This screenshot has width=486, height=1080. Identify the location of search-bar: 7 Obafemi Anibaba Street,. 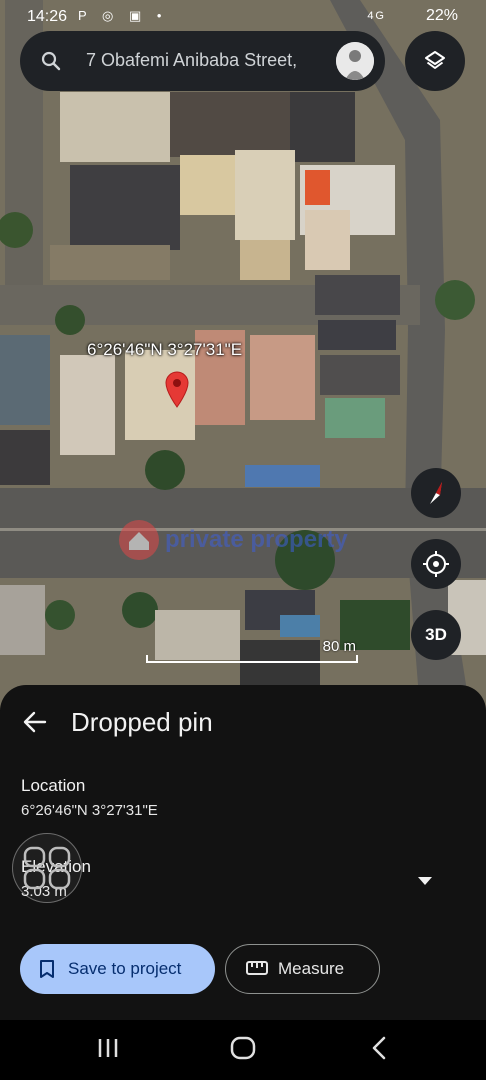
(202, 61).